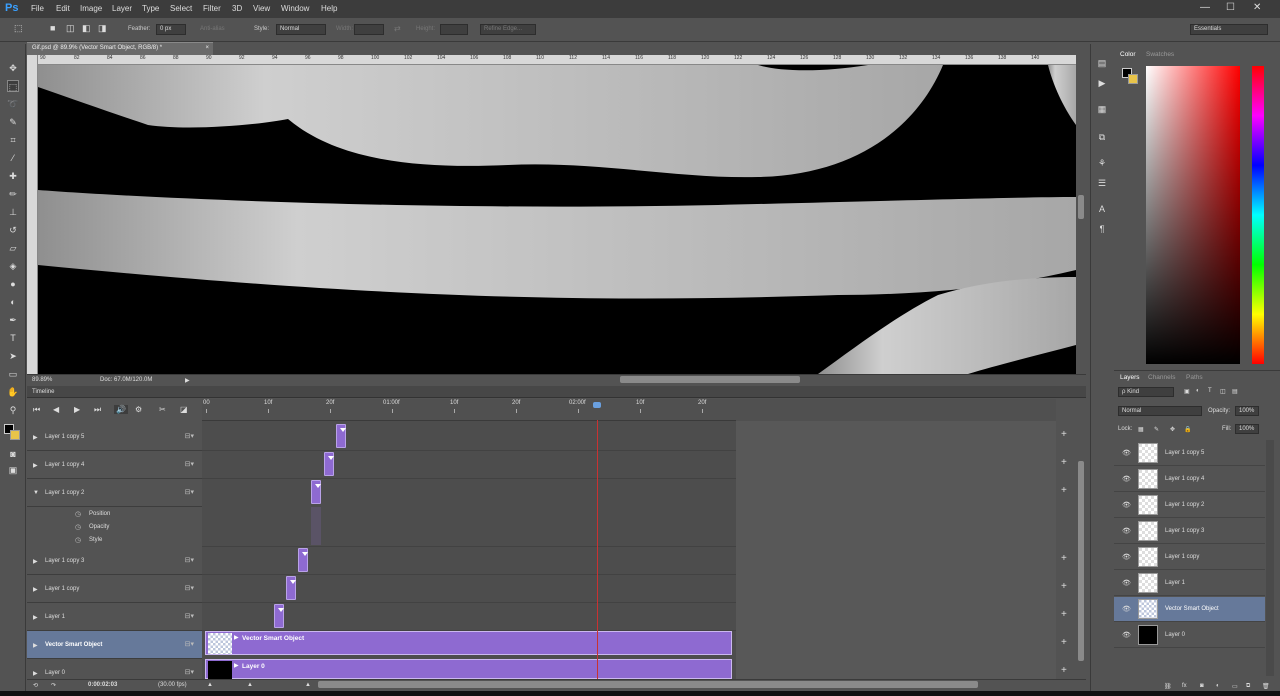 Image resolution: width=1280 pixels, height=696 pixels. I want to click on menu-window: Window, so click(295, 8).